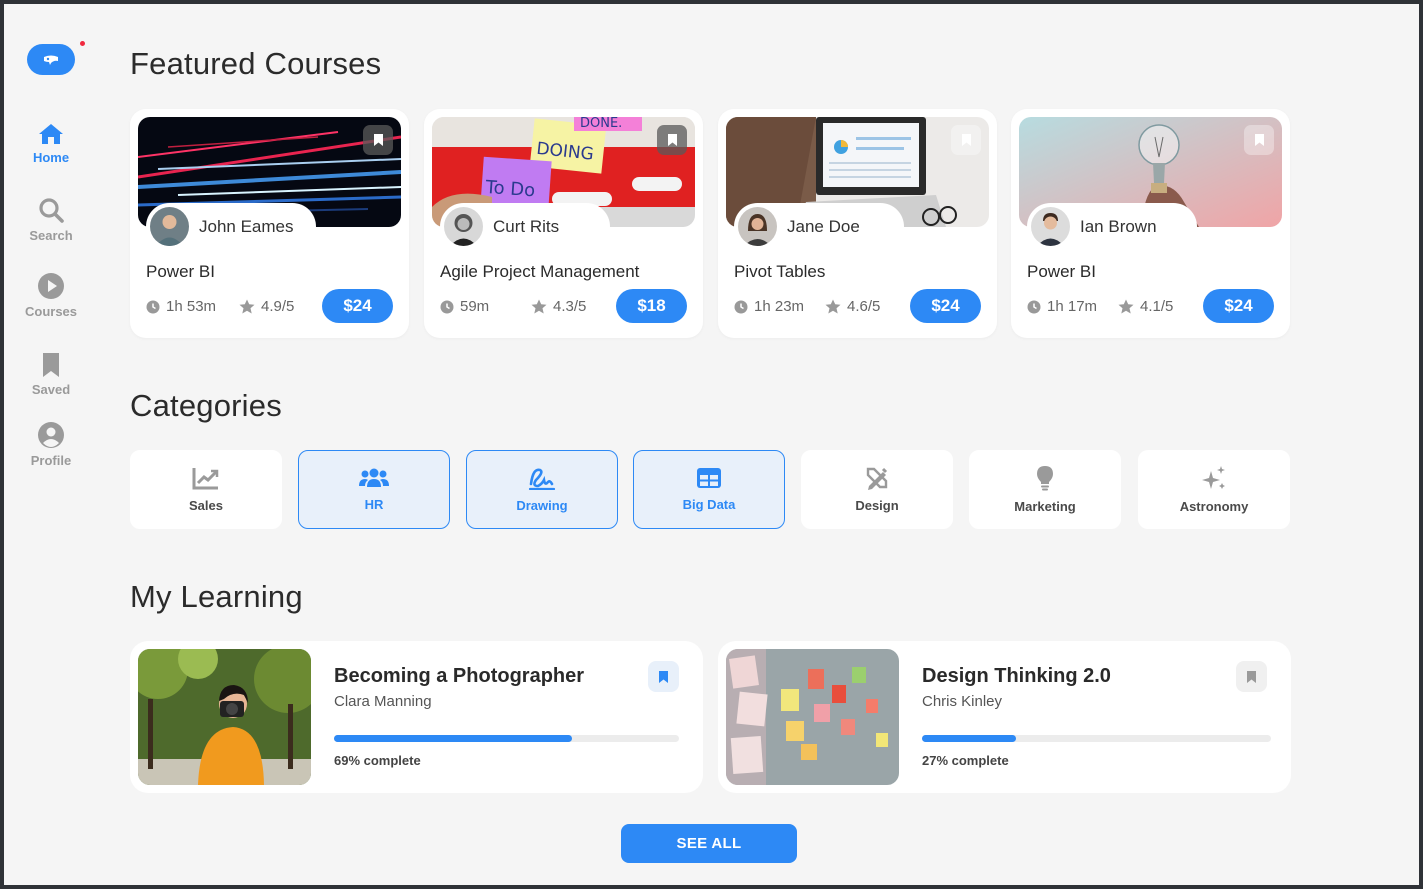 This screenshot has height=889, width=1423. Describe the element at coordinates (51, 460) in the screenshot. I see `sidebar-item-label: Profile` at that location.